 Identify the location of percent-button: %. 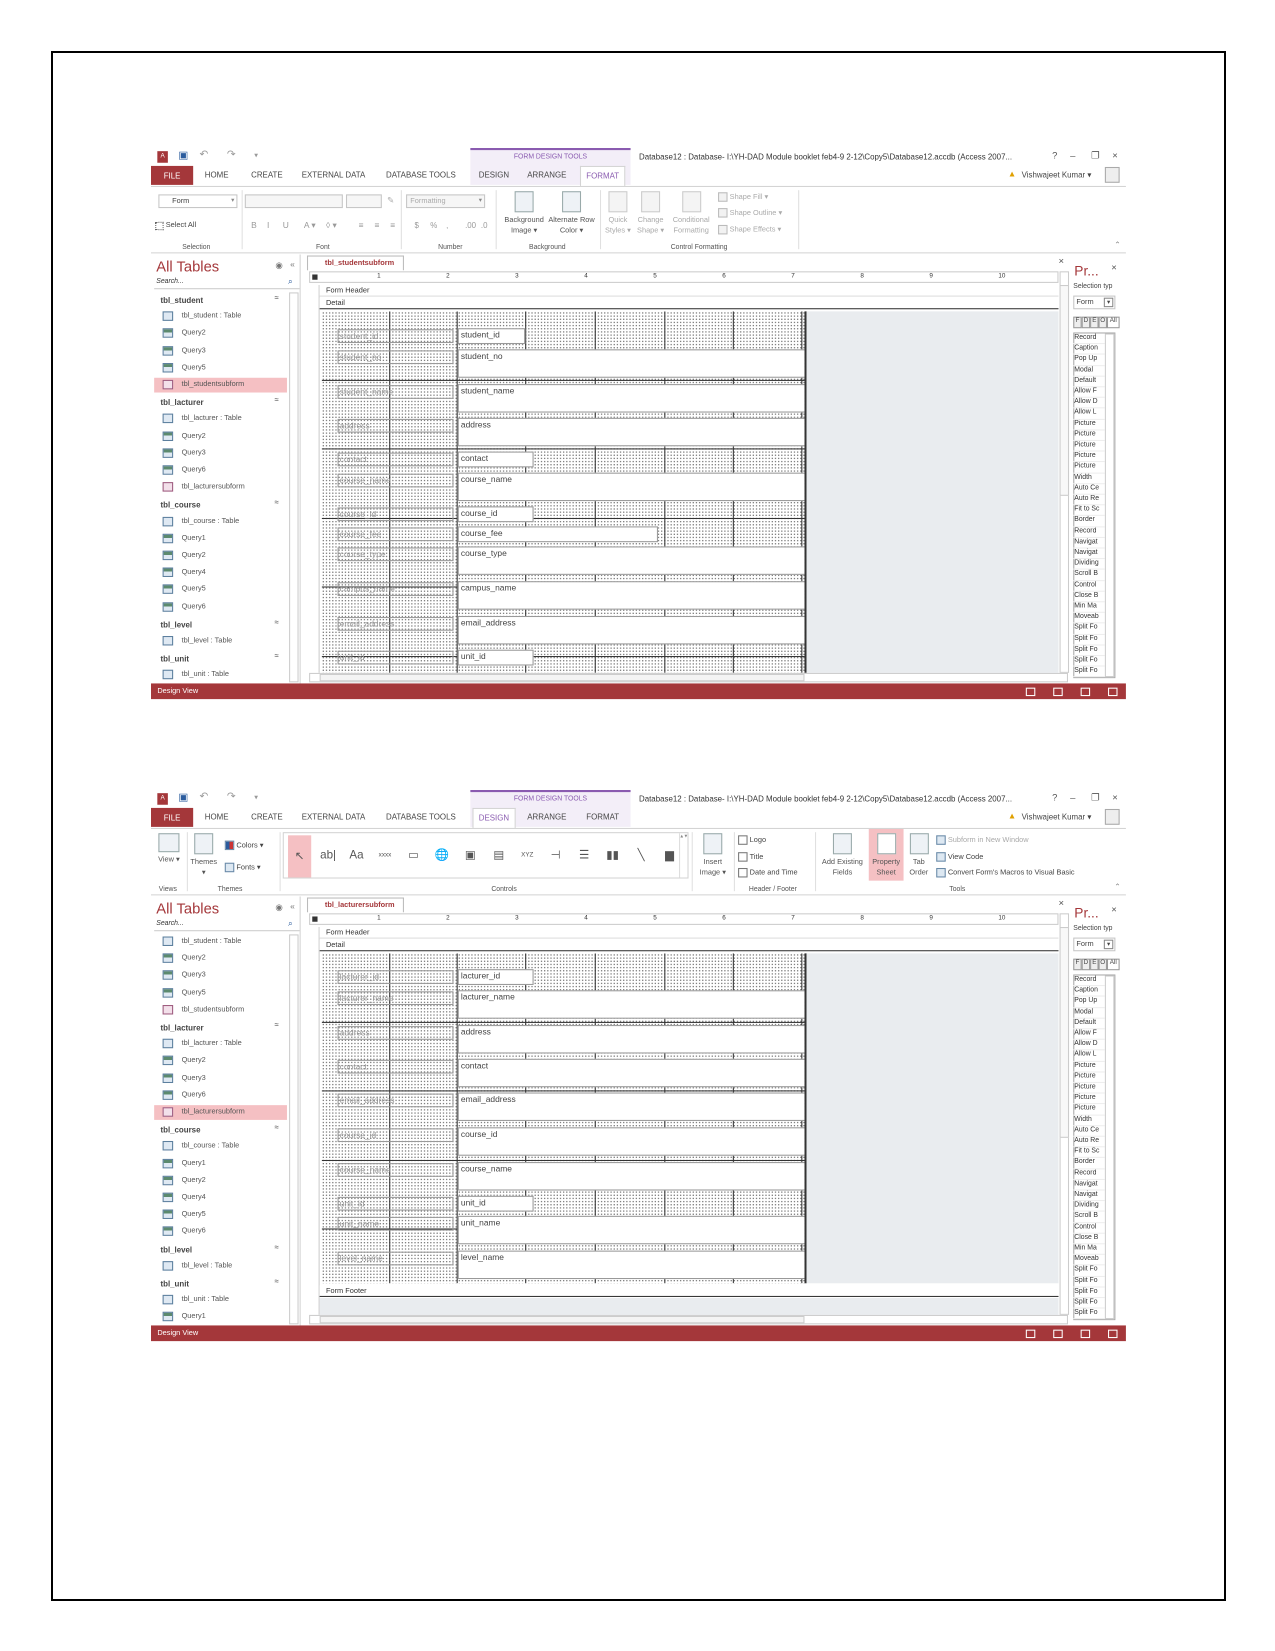
(433, 225).